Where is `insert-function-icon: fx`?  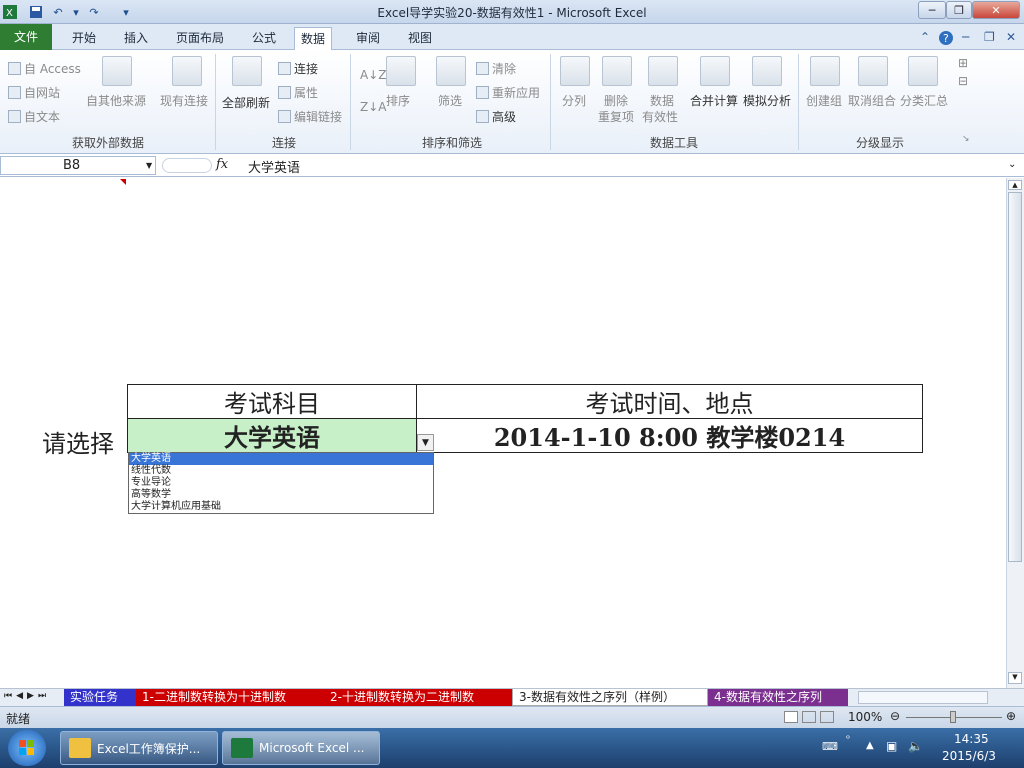
insert-function-icon: fx is located at coordinates (222, 164).